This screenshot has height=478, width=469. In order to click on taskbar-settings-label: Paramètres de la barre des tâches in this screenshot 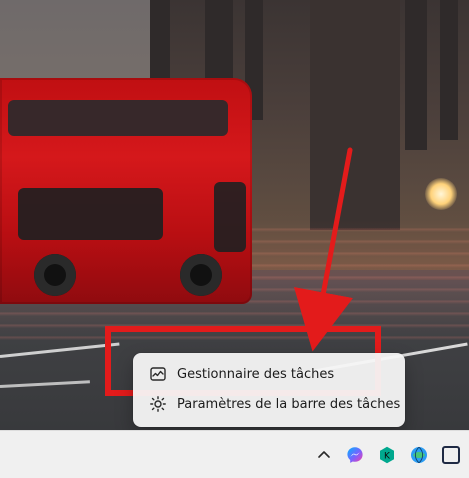, I will do `click(289, 404)`.